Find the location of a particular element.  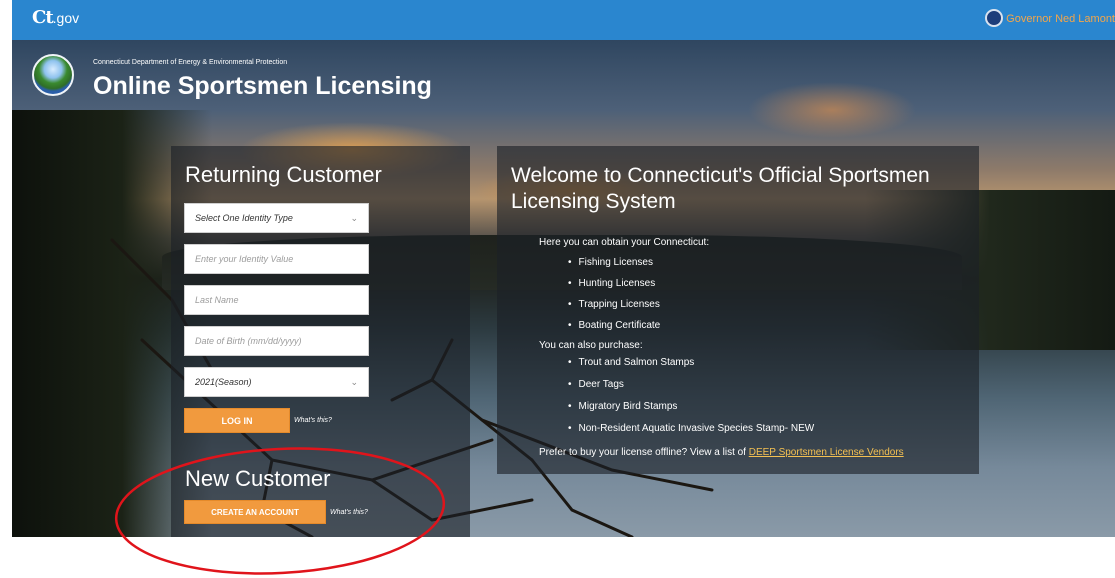

purchases-intro: You can also purchase: is located at coordinates (591, 345).